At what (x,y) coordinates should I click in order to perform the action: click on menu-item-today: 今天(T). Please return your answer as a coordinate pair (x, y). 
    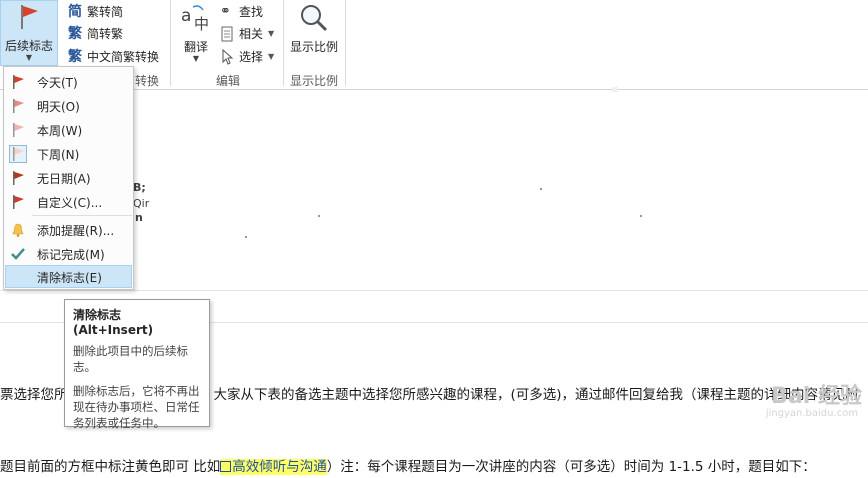
    Looking at the image, I should click on (68, 81).